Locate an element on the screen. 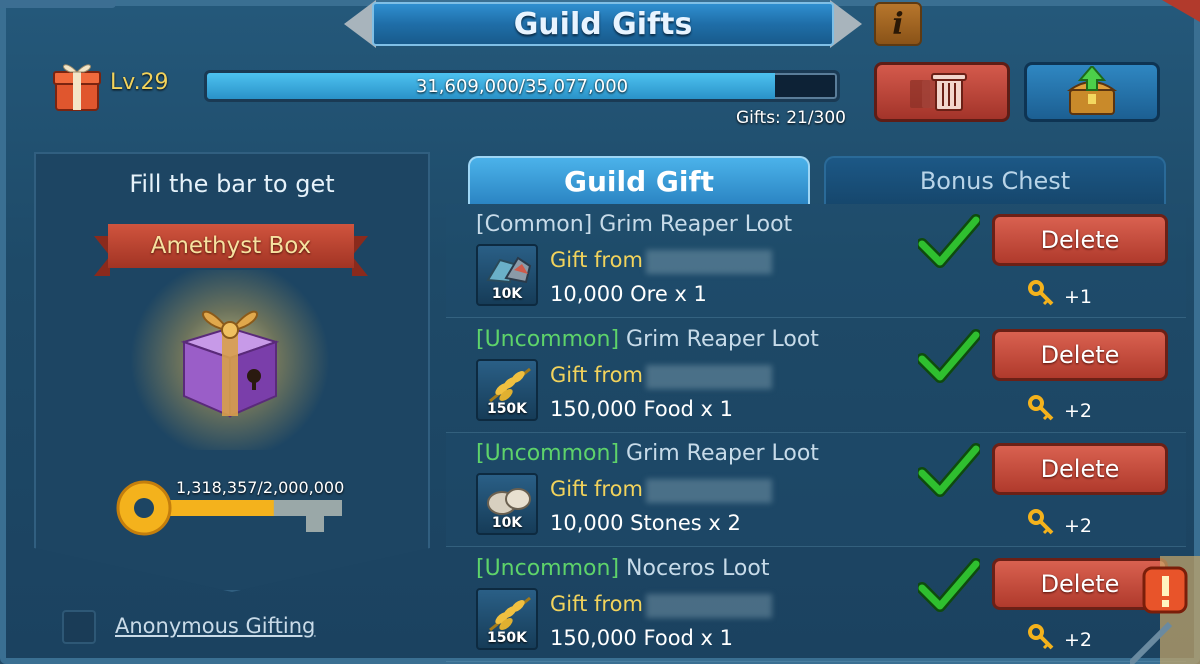  info-button: i is located at coordinates (898, 24).